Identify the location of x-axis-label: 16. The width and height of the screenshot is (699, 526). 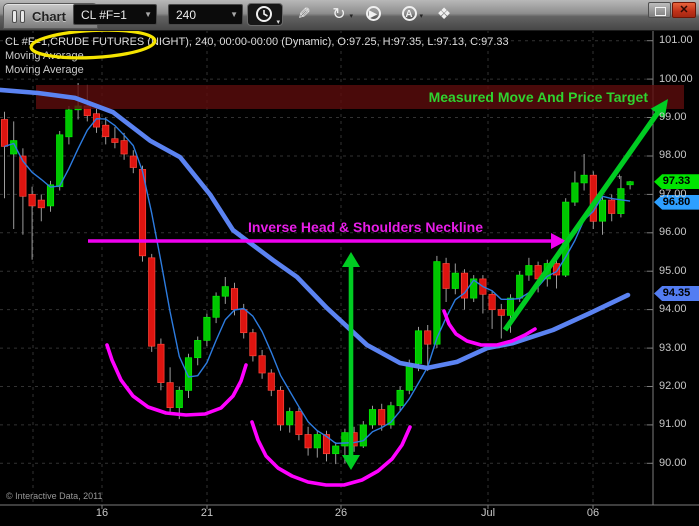
(102, 513).